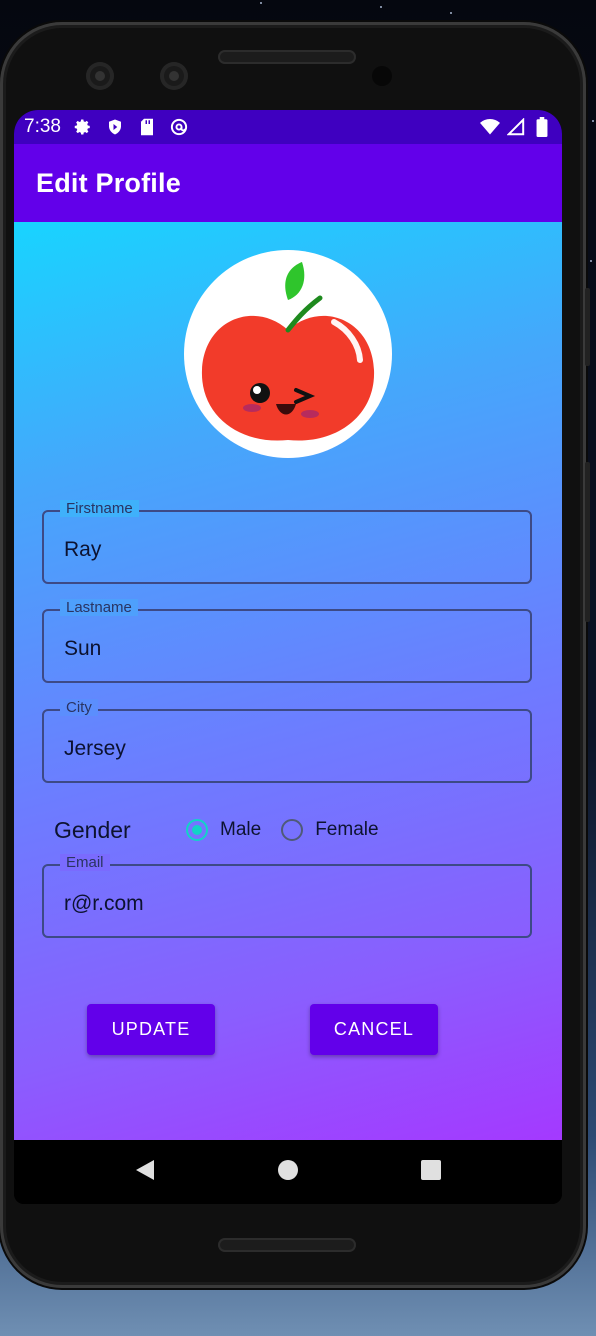  I want to click on firstname-label: Firstname, so click(99, 508).